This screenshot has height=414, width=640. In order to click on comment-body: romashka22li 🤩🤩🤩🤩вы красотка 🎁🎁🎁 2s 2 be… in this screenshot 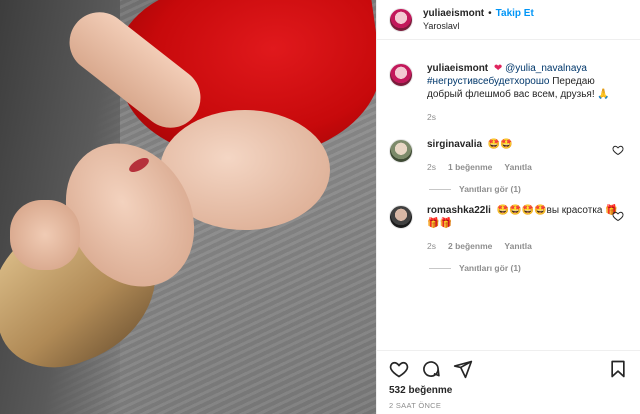, I will do `click(527, 228)`.